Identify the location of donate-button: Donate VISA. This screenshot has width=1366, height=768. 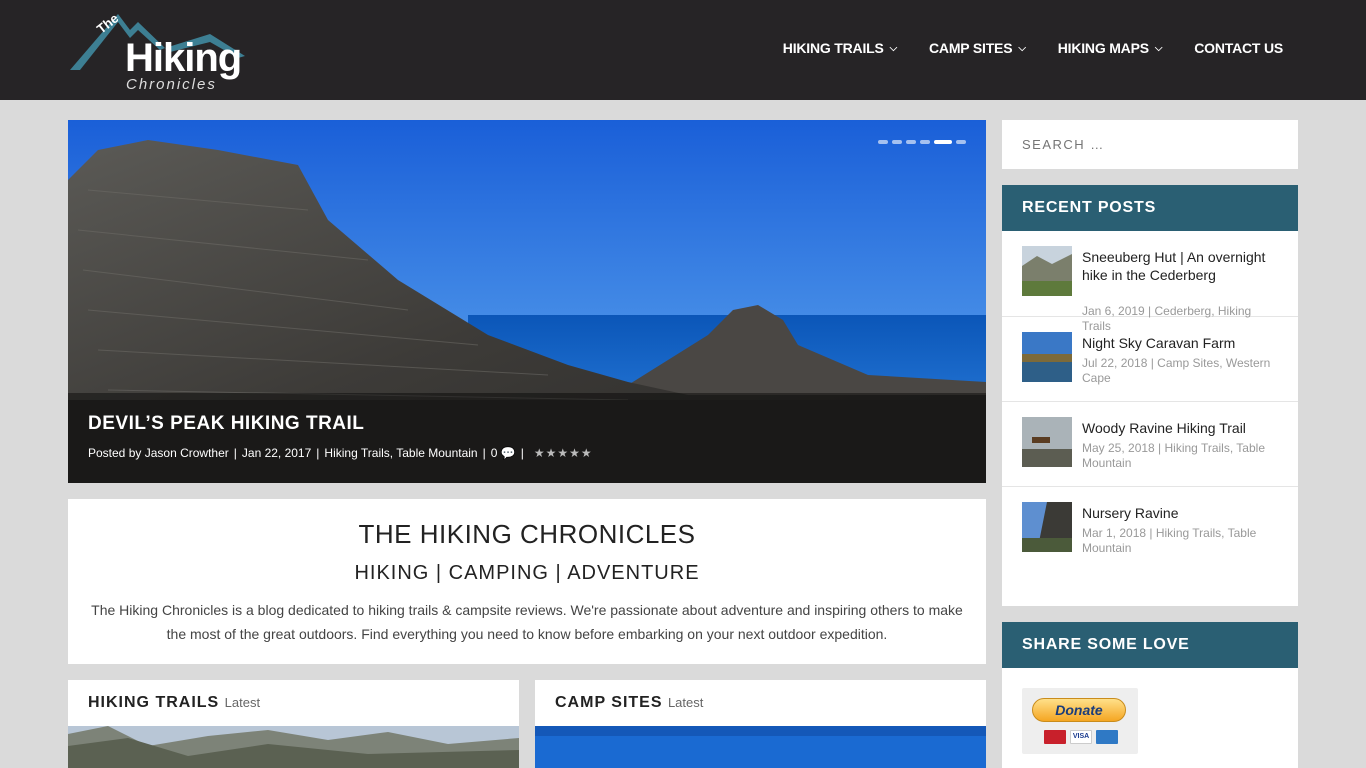
(1080, 721).